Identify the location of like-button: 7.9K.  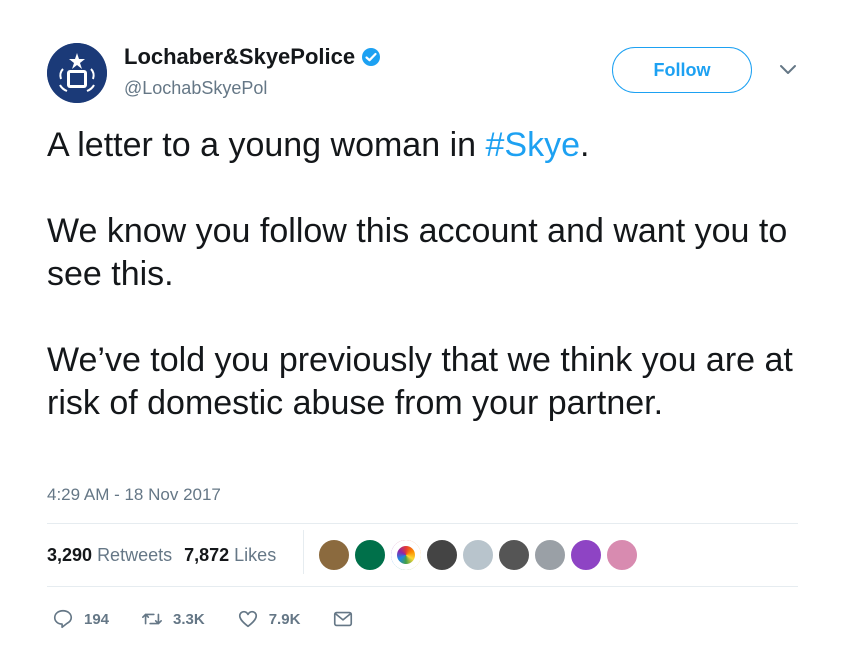
(269, 619).